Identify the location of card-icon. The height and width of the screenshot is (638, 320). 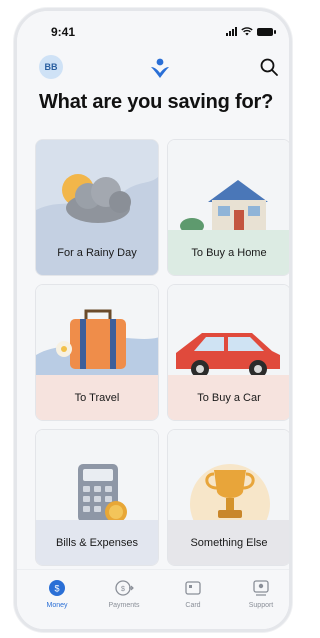
(193, 588).